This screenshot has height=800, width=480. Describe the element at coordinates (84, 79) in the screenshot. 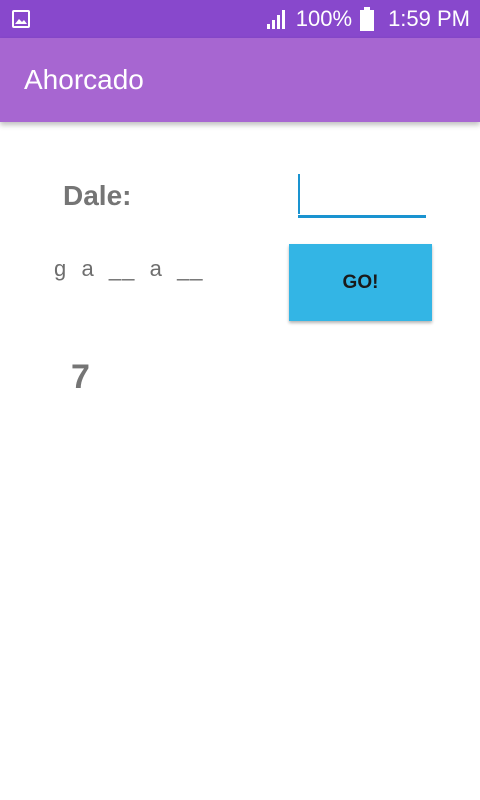

I see `app-title: Ahorcado` at that location.